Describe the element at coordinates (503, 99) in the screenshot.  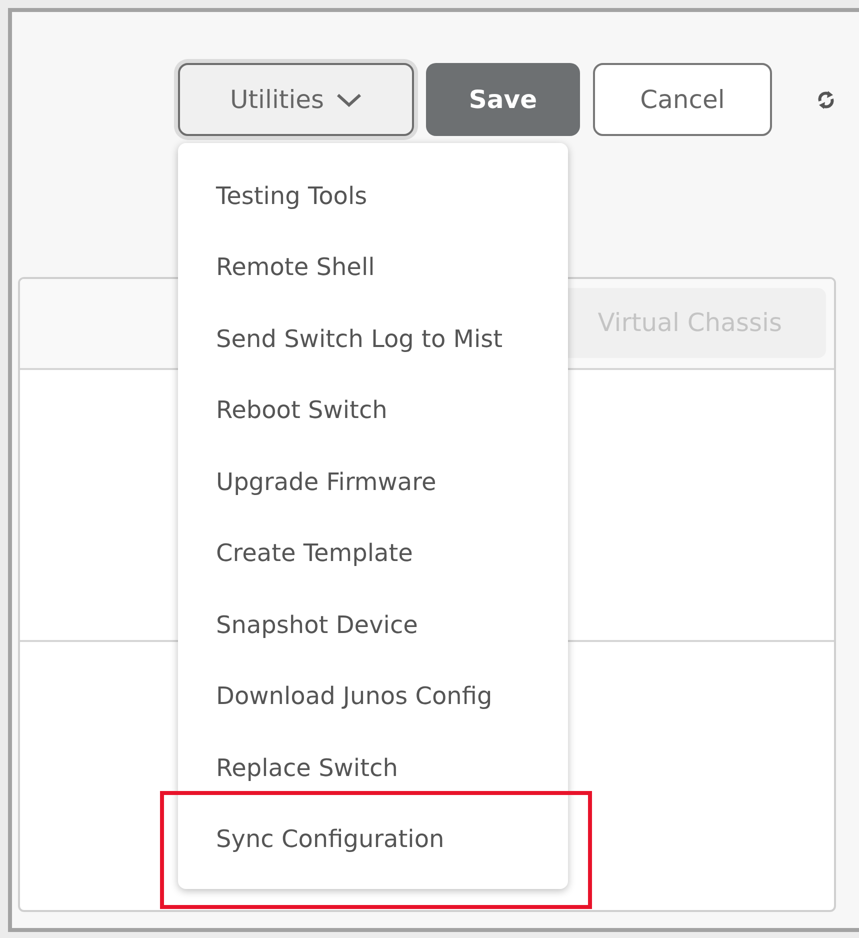
I see `save-button: Save` at that location.